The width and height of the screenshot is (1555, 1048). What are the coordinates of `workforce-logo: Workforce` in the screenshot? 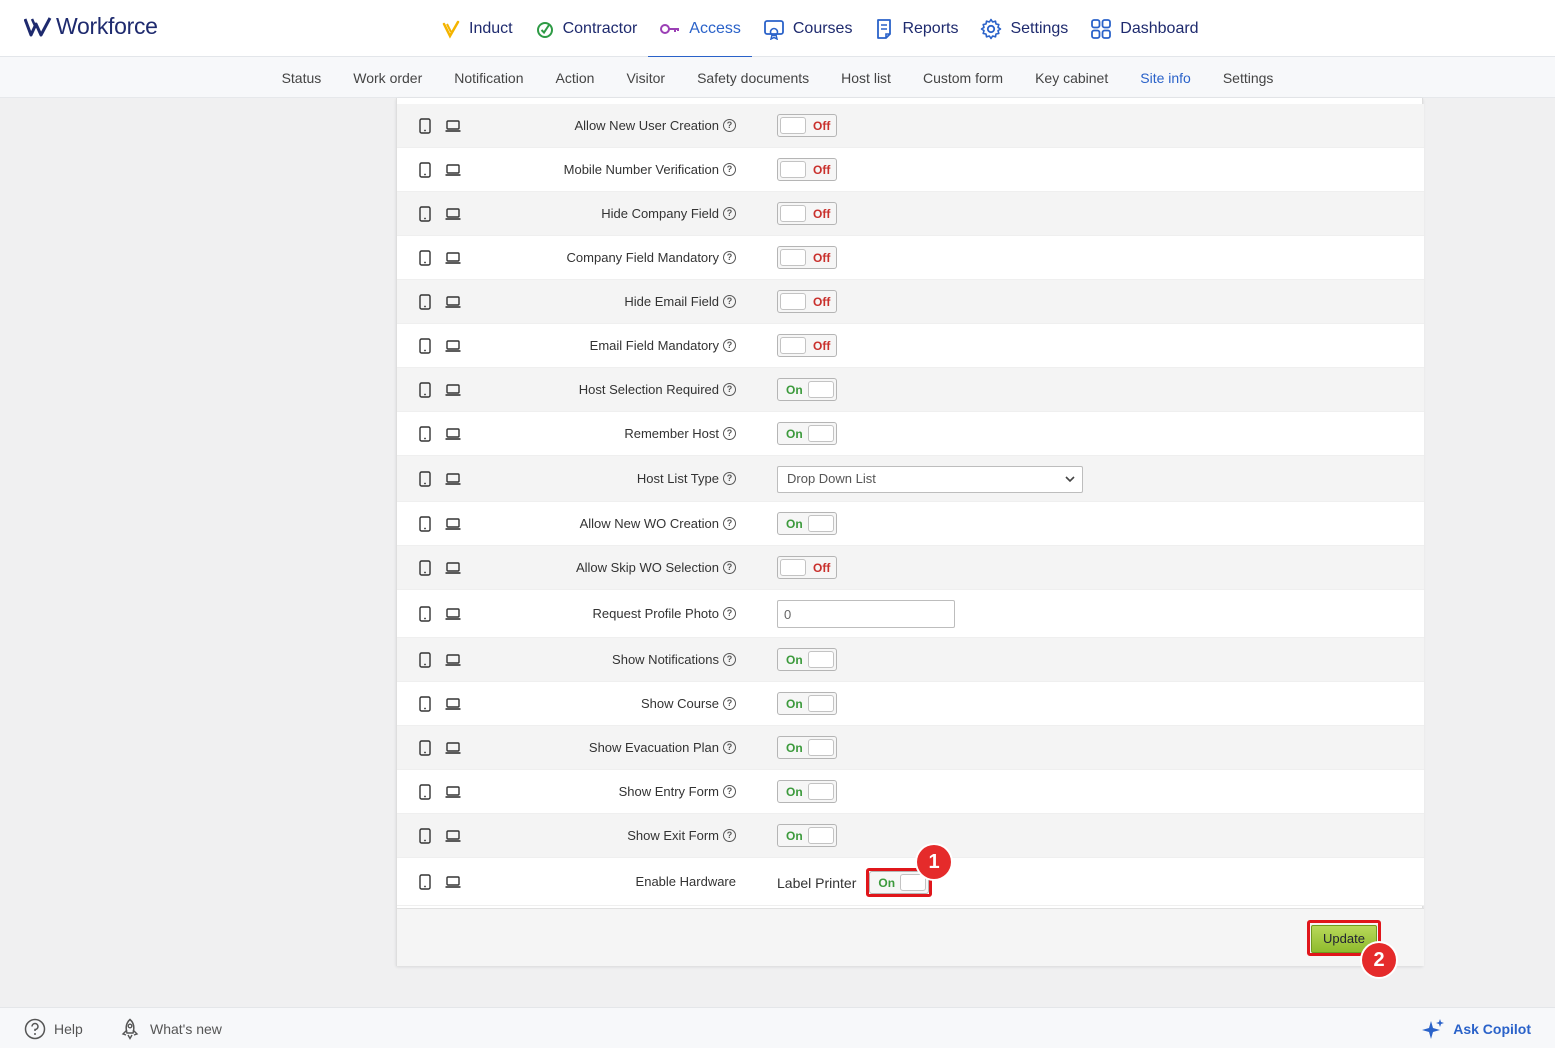 It's located at (91, 26).